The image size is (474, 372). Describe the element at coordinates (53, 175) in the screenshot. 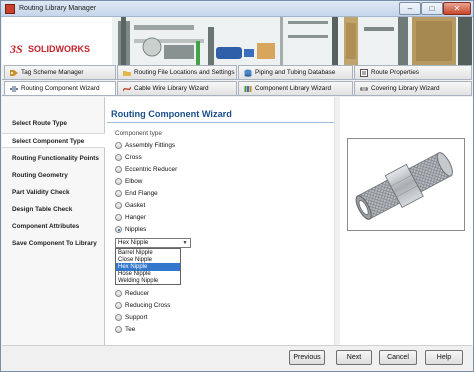

I see `step-routing-geometry: Routing Geometry` at that location.